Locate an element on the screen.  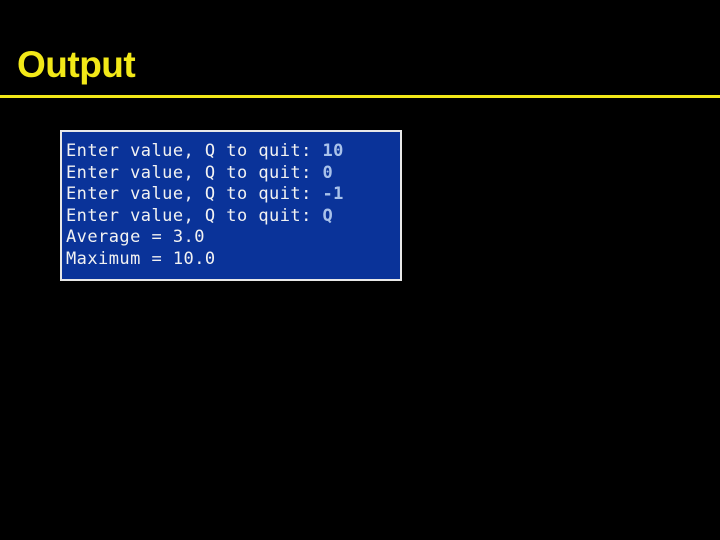
console-entered-value: Q is located at coordinates (328, 215).